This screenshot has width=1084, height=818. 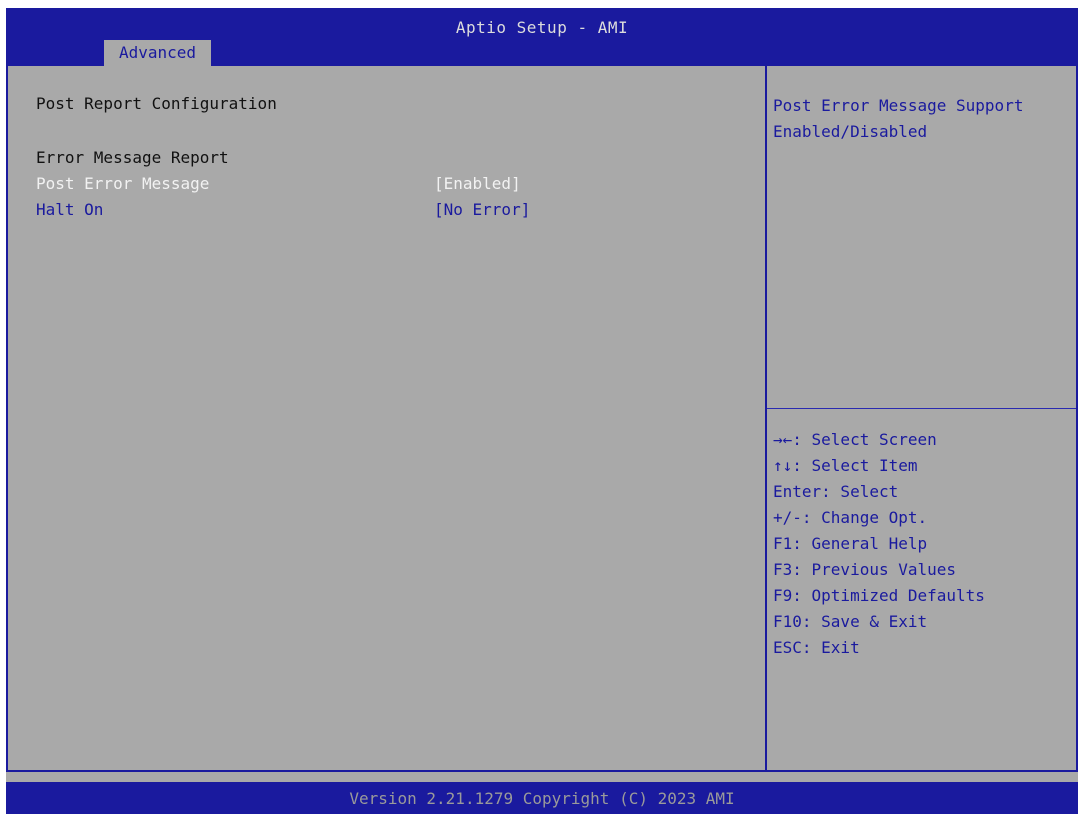 I want to click on app-title: Aptio Setup - AMI, so click(x=542, y=27).